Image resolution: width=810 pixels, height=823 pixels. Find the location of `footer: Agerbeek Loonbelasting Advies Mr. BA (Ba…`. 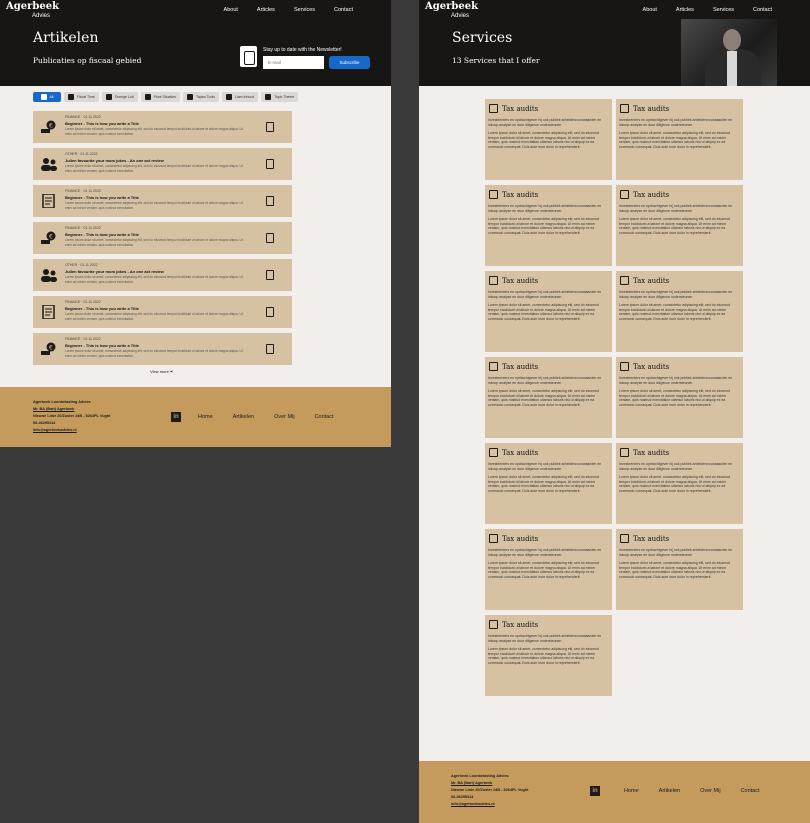

footer: Agerbeek Loonbelasting Advies Mr. BA (Ba… is located at coordinates (614, 792).